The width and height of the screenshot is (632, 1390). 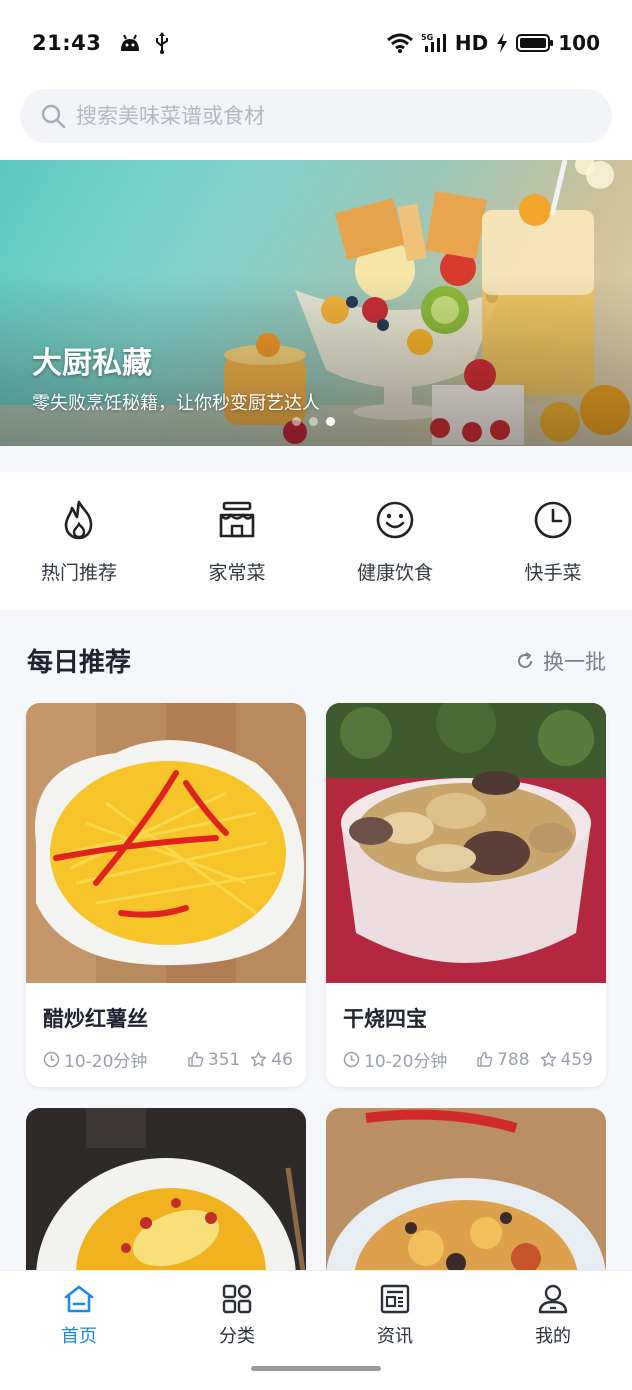 I want to click on nav-label: 首页, so click(x=79, y=1336).